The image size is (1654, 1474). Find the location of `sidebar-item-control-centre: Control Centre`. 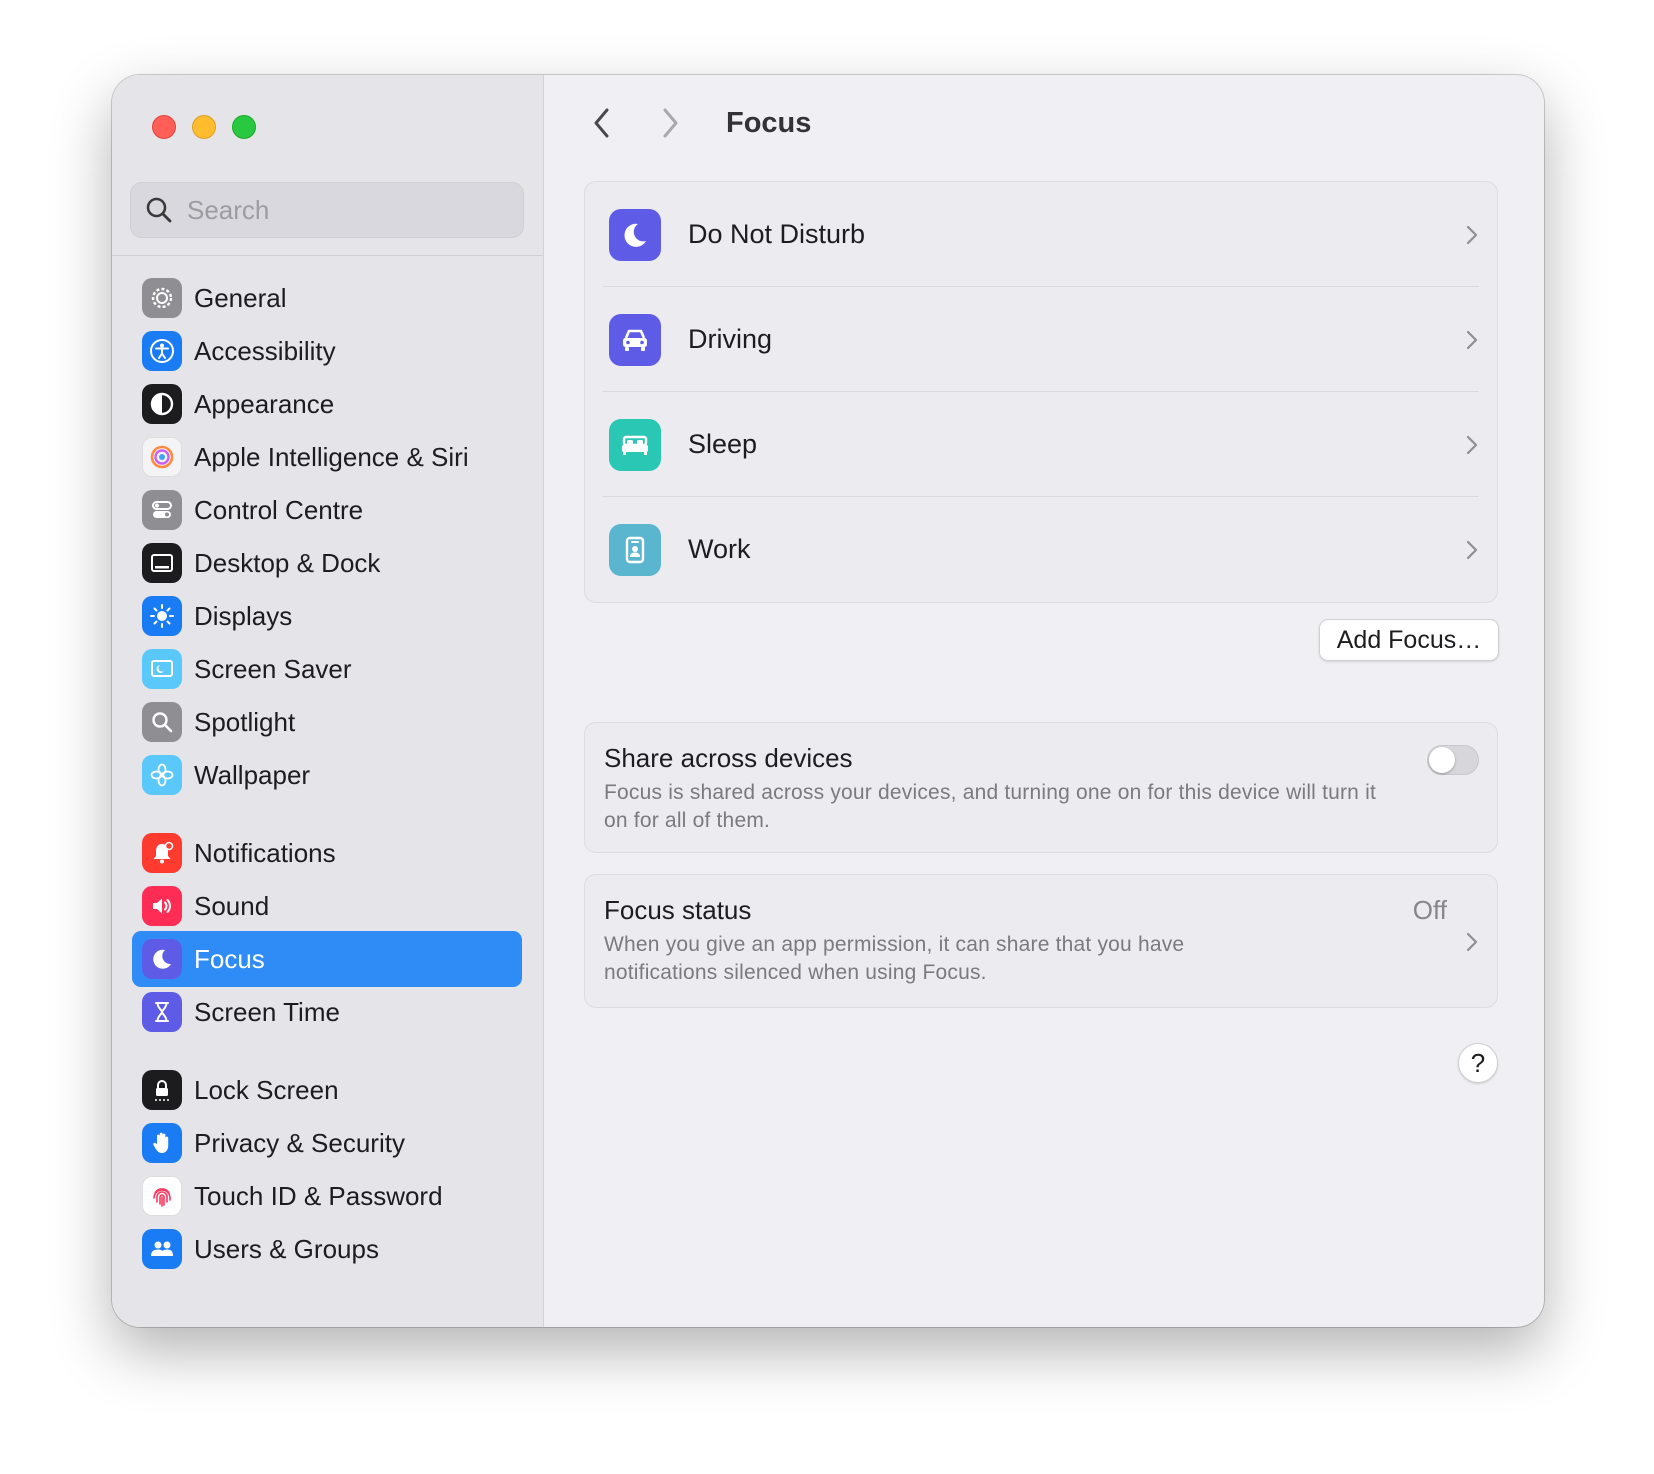

sidebar-item-control-centre: Control Centre is located at coordinates (327, 510).